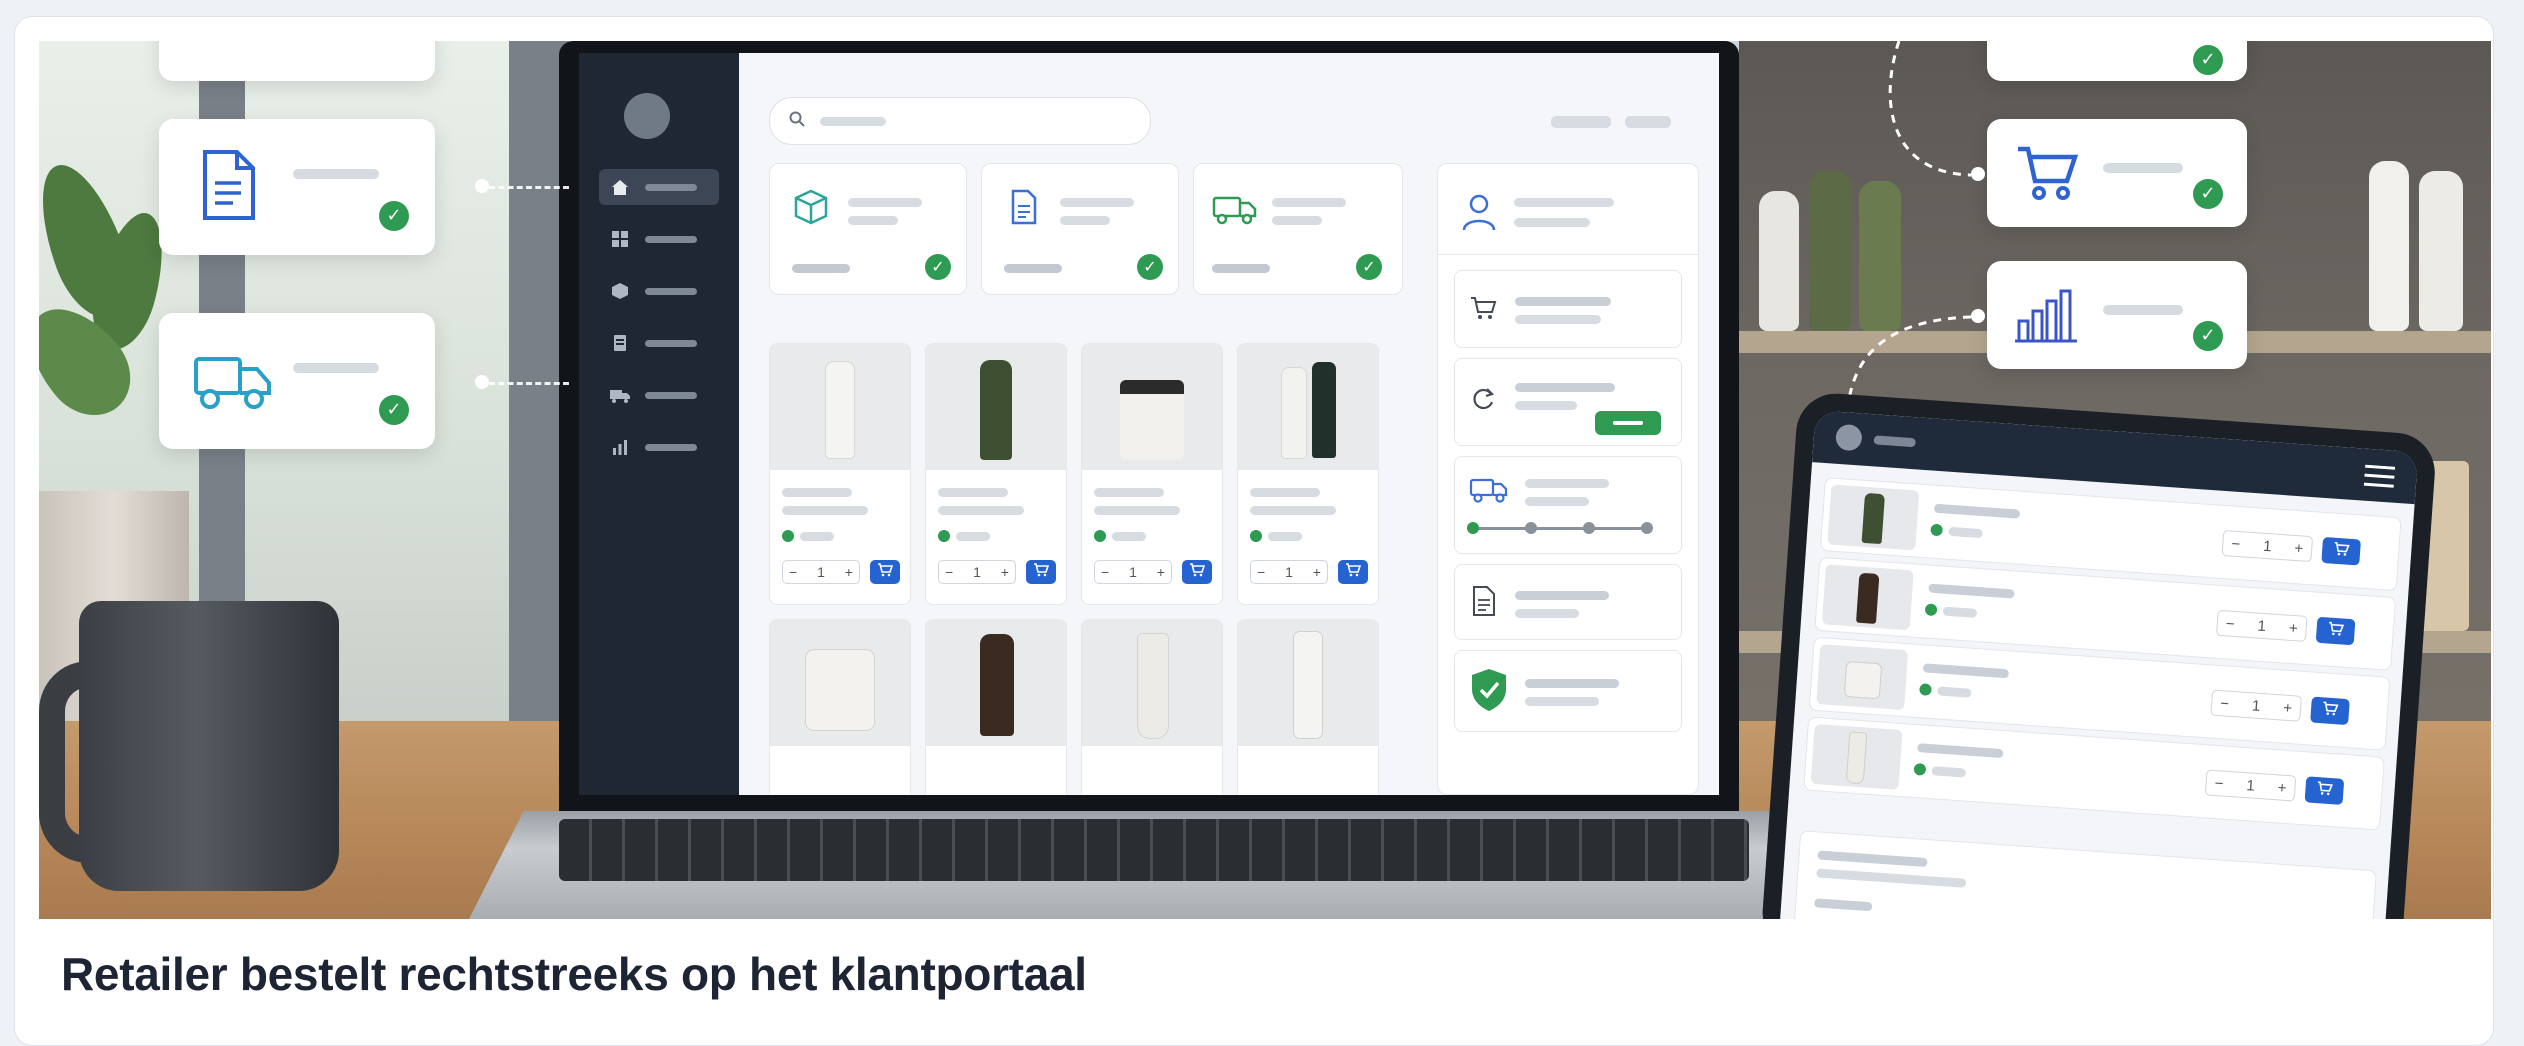 Image resolution: width=2524 pixels, height=1046 pixels. What do you see at coordinates (659, 239) in the screenshot?
I see `sidebar-item-dashboard` at bounding box center [659, 239].